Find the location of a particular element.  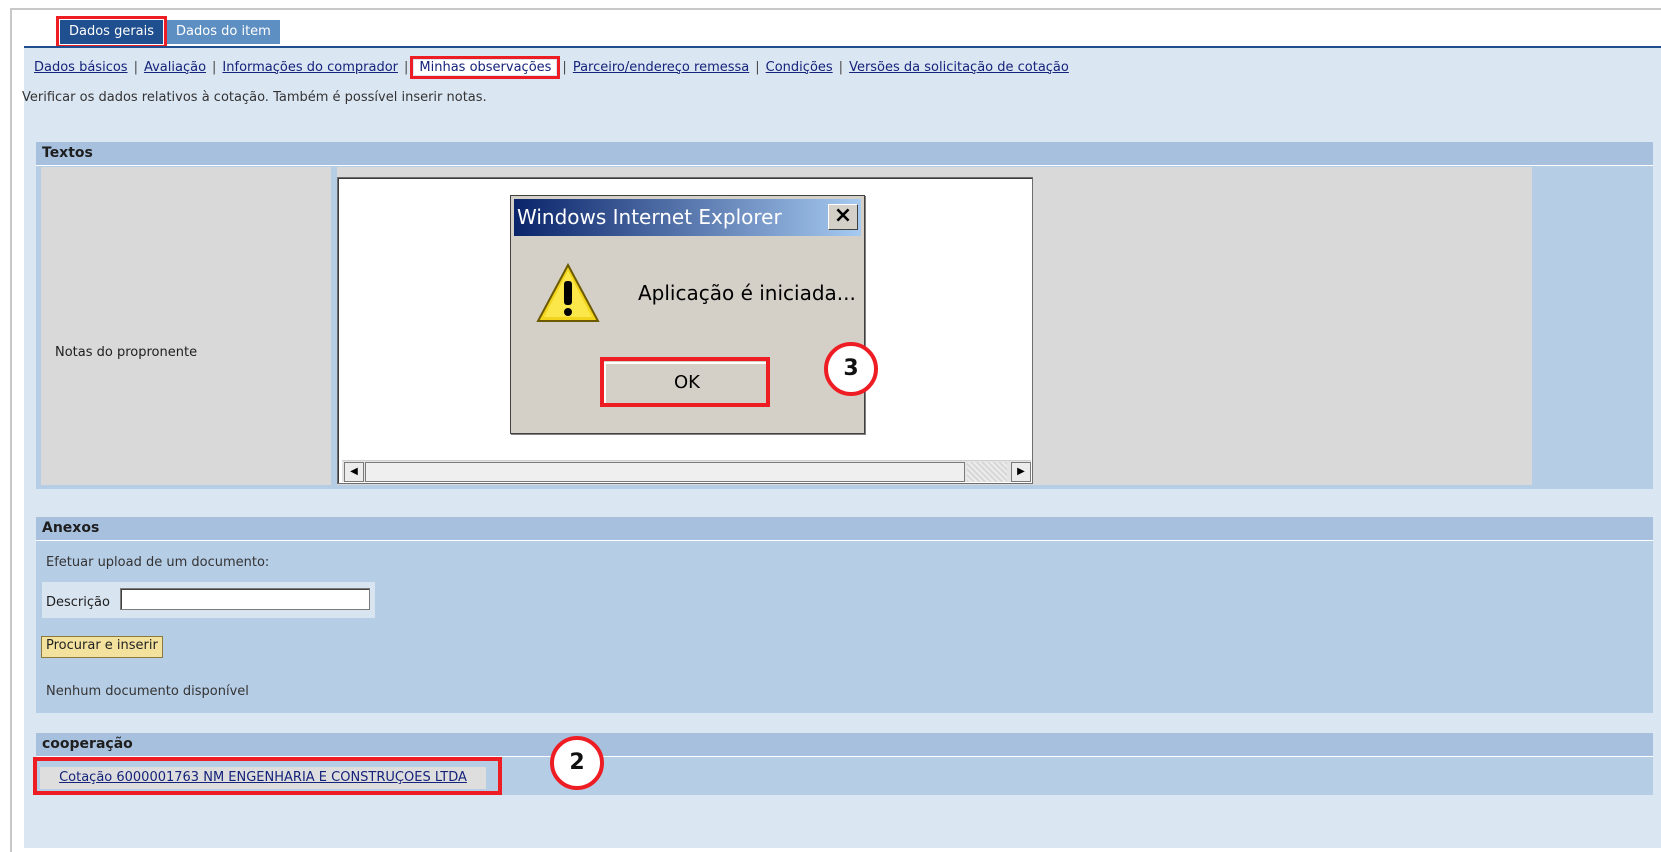

horizontal-scrollbar: ◀ ▶ is located at coordinates (686, 471).